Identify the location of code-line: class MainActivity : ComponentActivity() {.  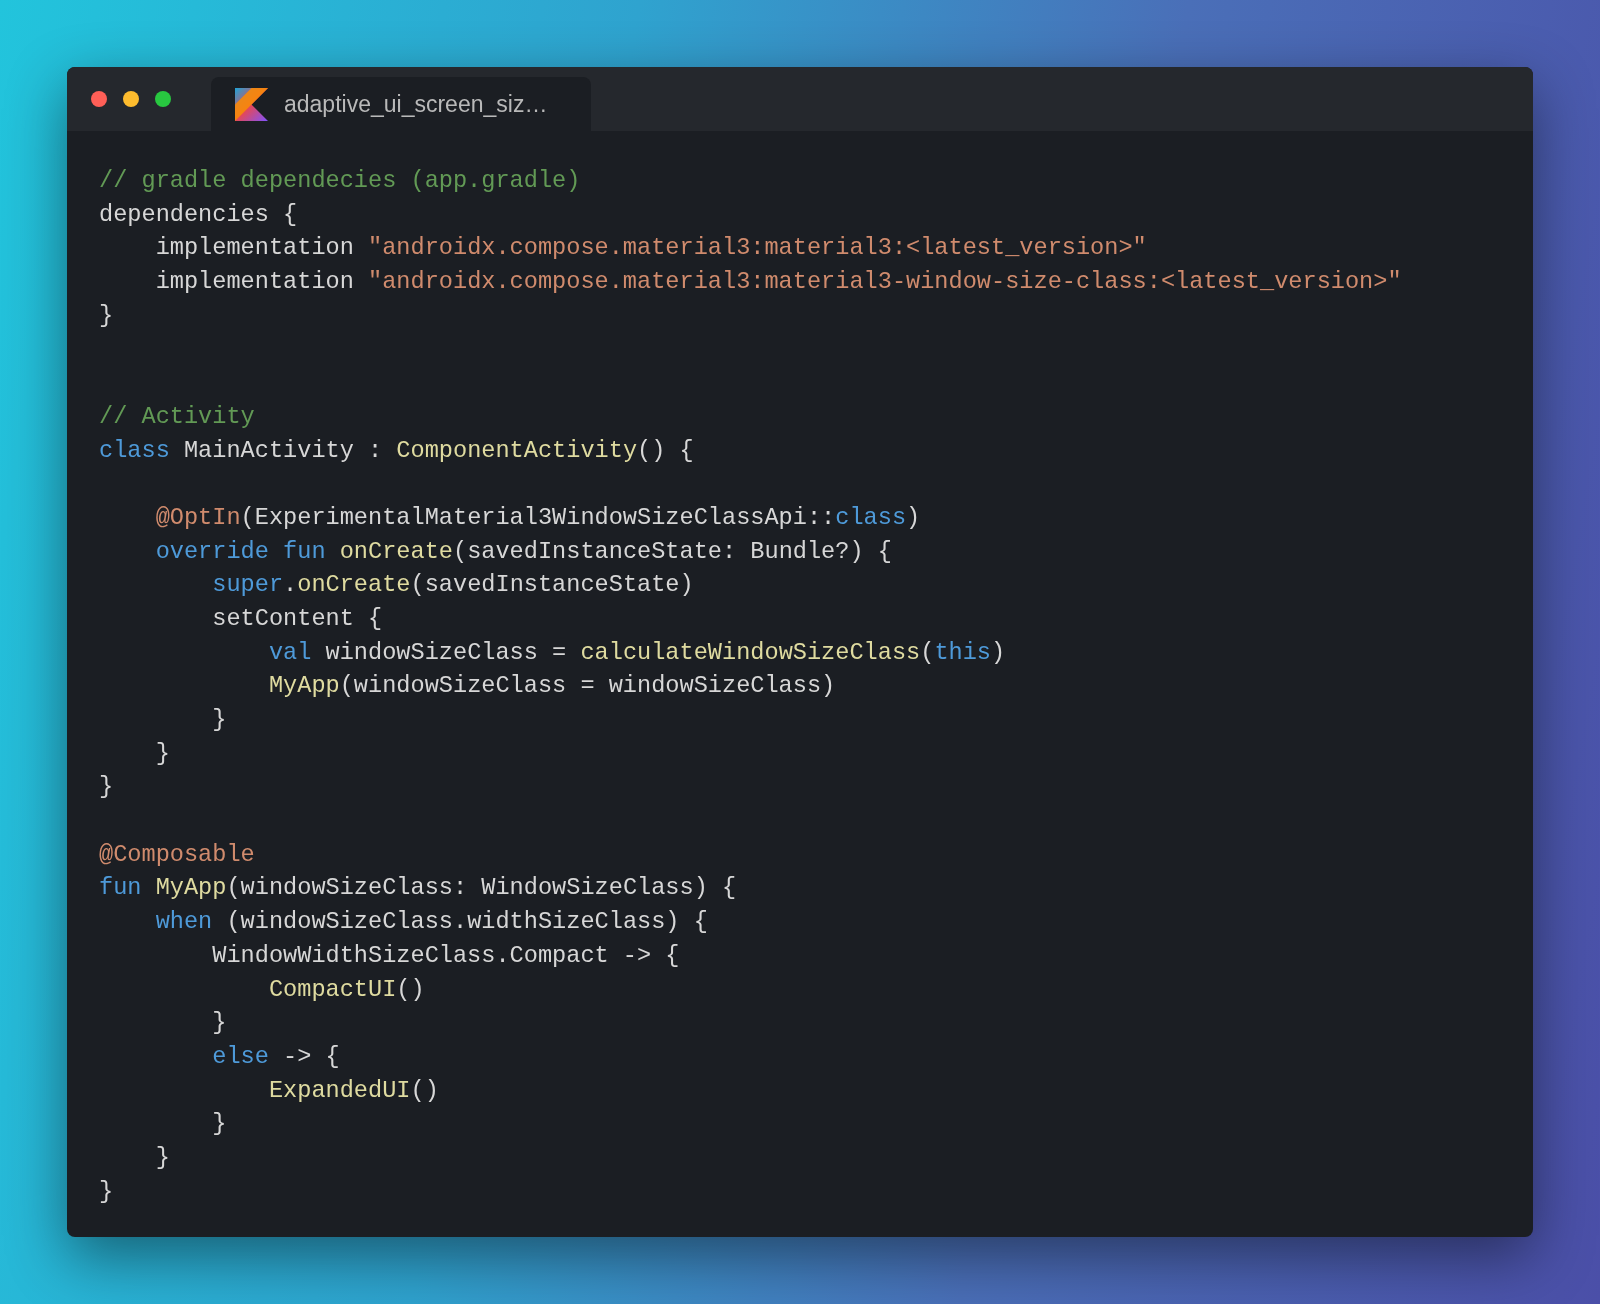
(396, 451).